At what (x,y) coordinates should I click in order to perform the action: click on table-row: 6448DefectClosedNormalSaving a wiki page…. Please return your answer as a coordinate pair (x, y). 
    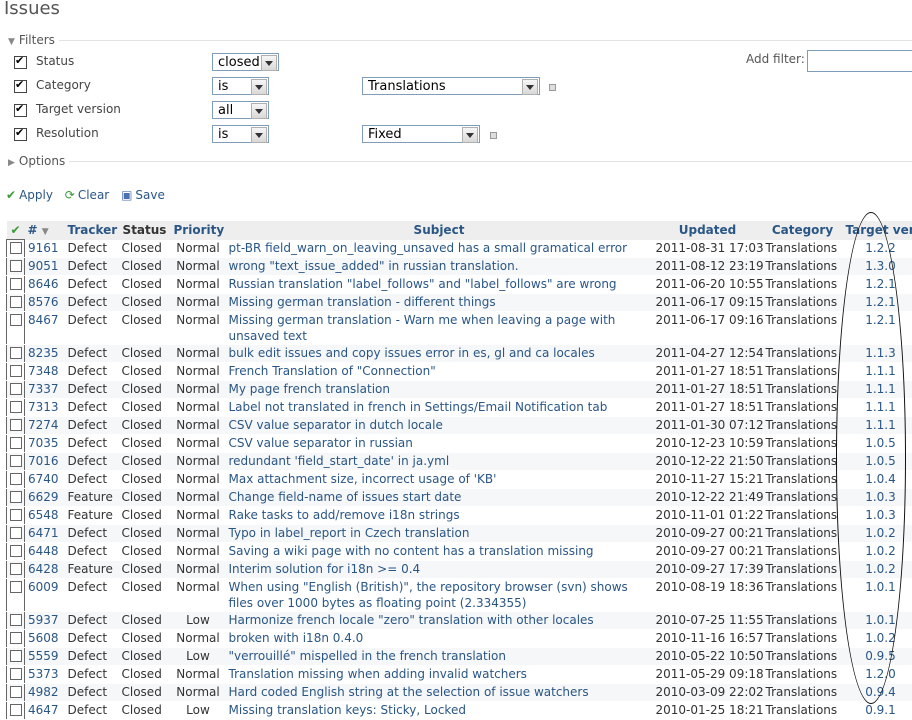
    Looking at the image, I should click on (459, 552).